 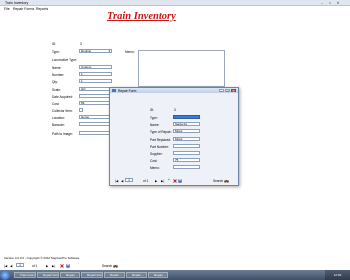 I want to click on part-replaced-label: Part Replaced:, so click(x=161, y=140).